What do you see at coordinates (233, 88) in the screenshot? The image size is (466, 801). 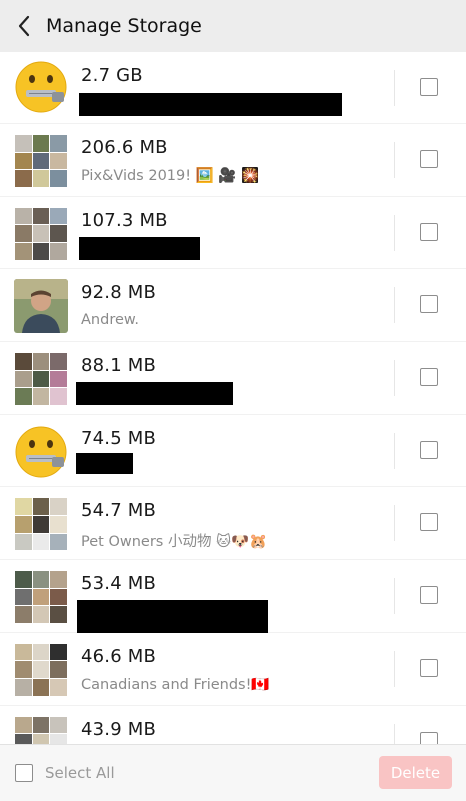 I see `list-item: 2.7 GB` at bounding box center [233, 88].